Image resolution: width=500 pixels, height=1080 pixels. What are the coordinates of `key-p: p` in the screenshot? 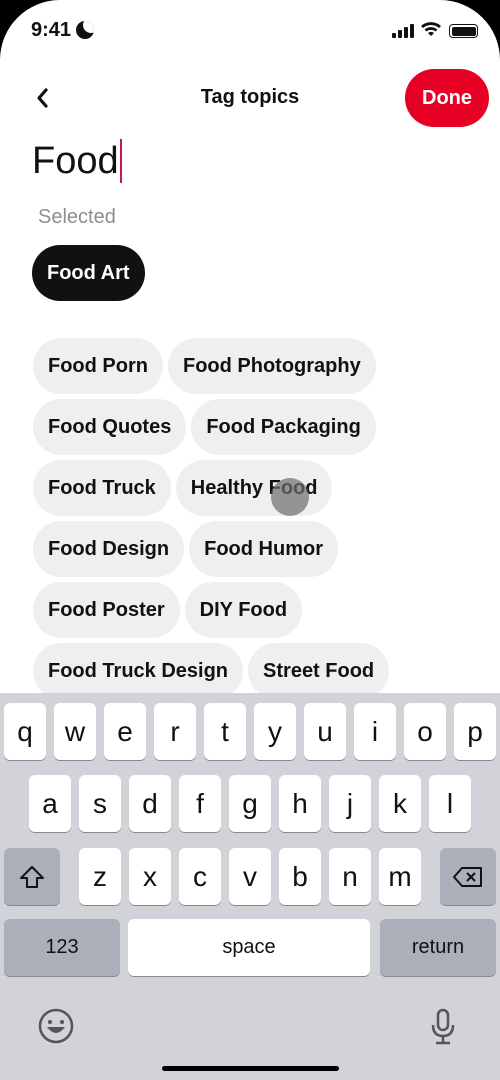 It's located at (475, 731).